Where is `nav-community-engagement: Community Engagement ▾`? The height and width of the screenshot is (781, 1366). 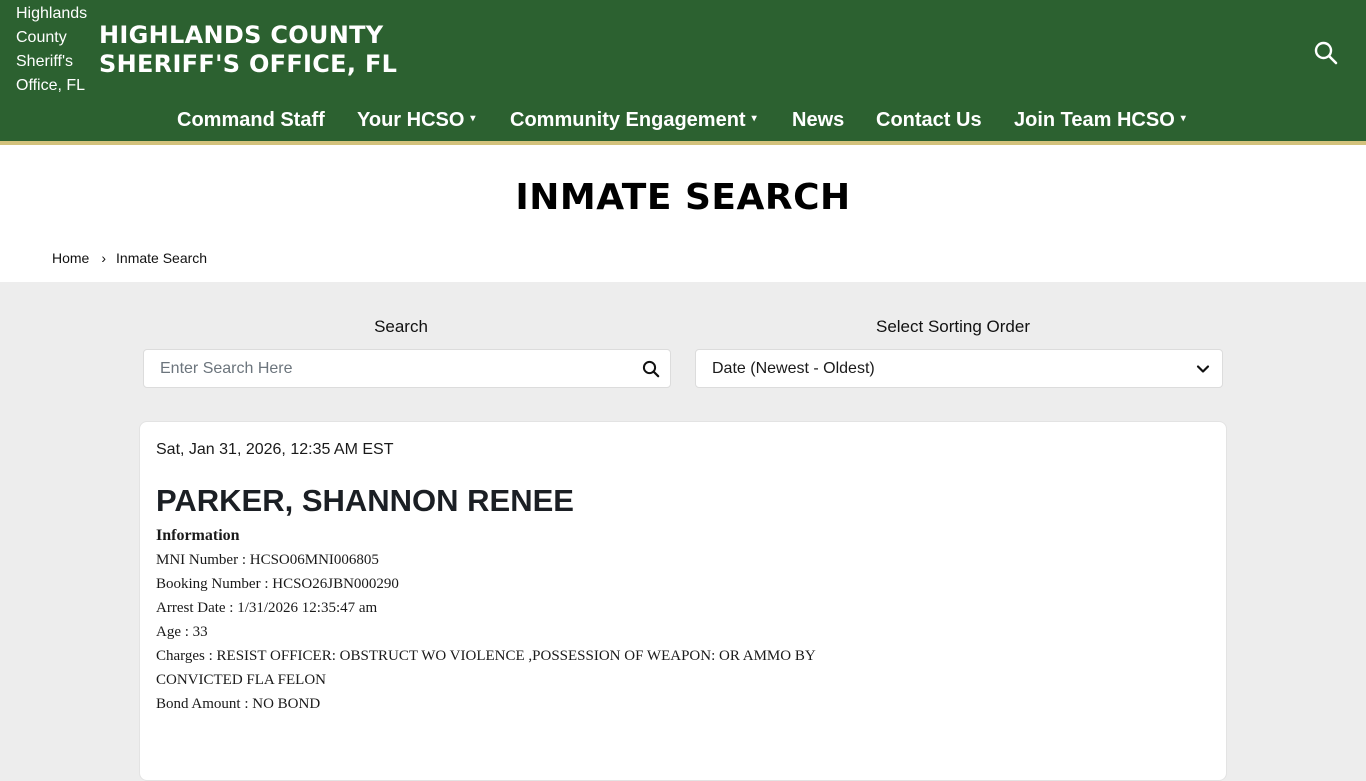 nav-community-engagement: Community Engagement ▾ is located at coordinates (633, 121).